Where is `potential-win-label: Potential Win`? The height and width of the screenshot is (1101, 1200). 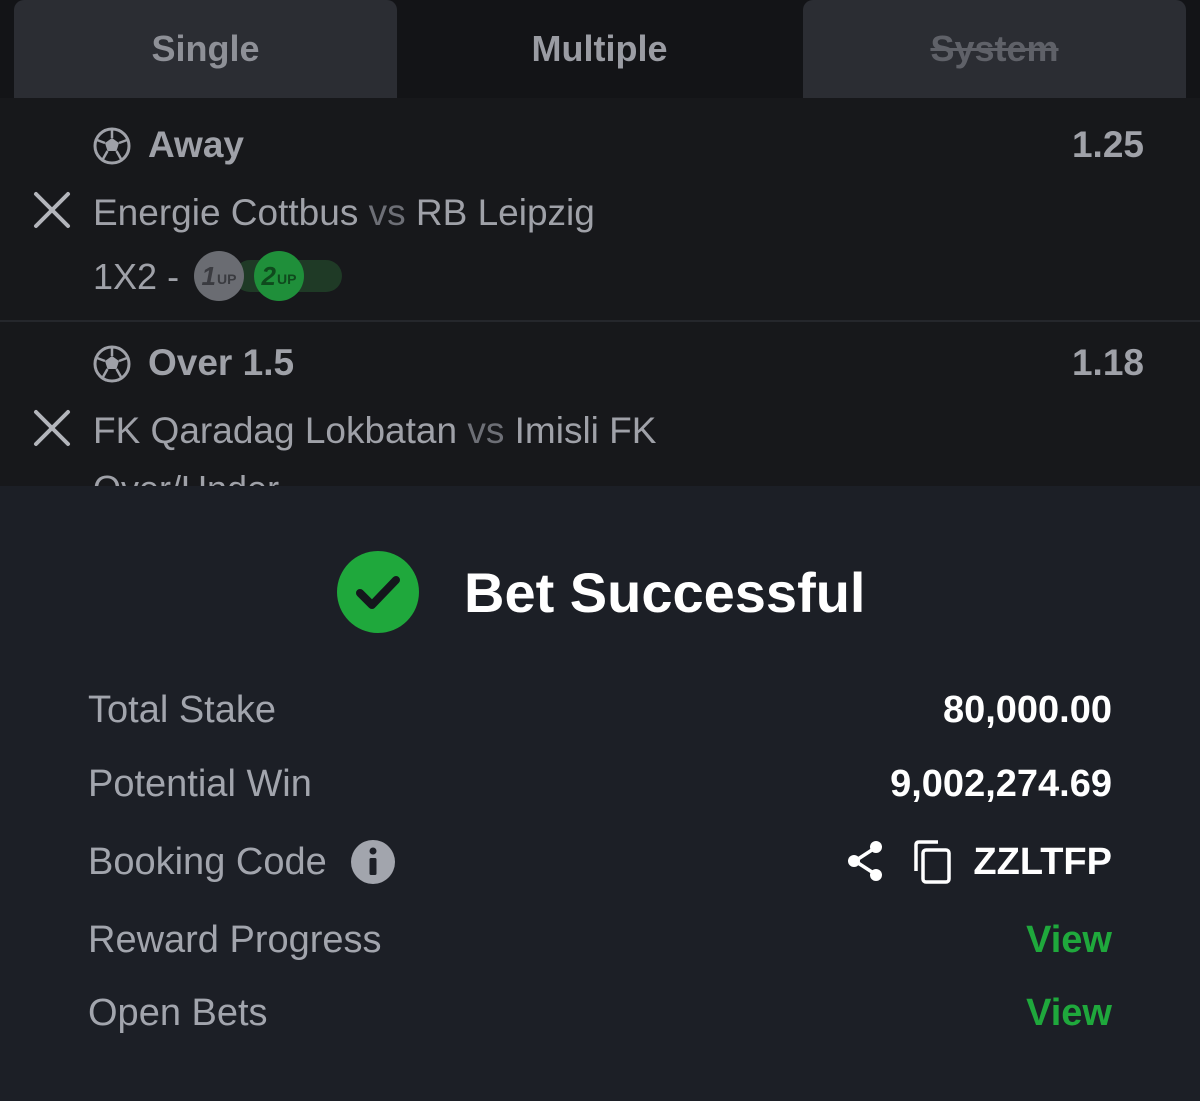
potential-win-label: Potential Win is located at coordinates (200, 784).